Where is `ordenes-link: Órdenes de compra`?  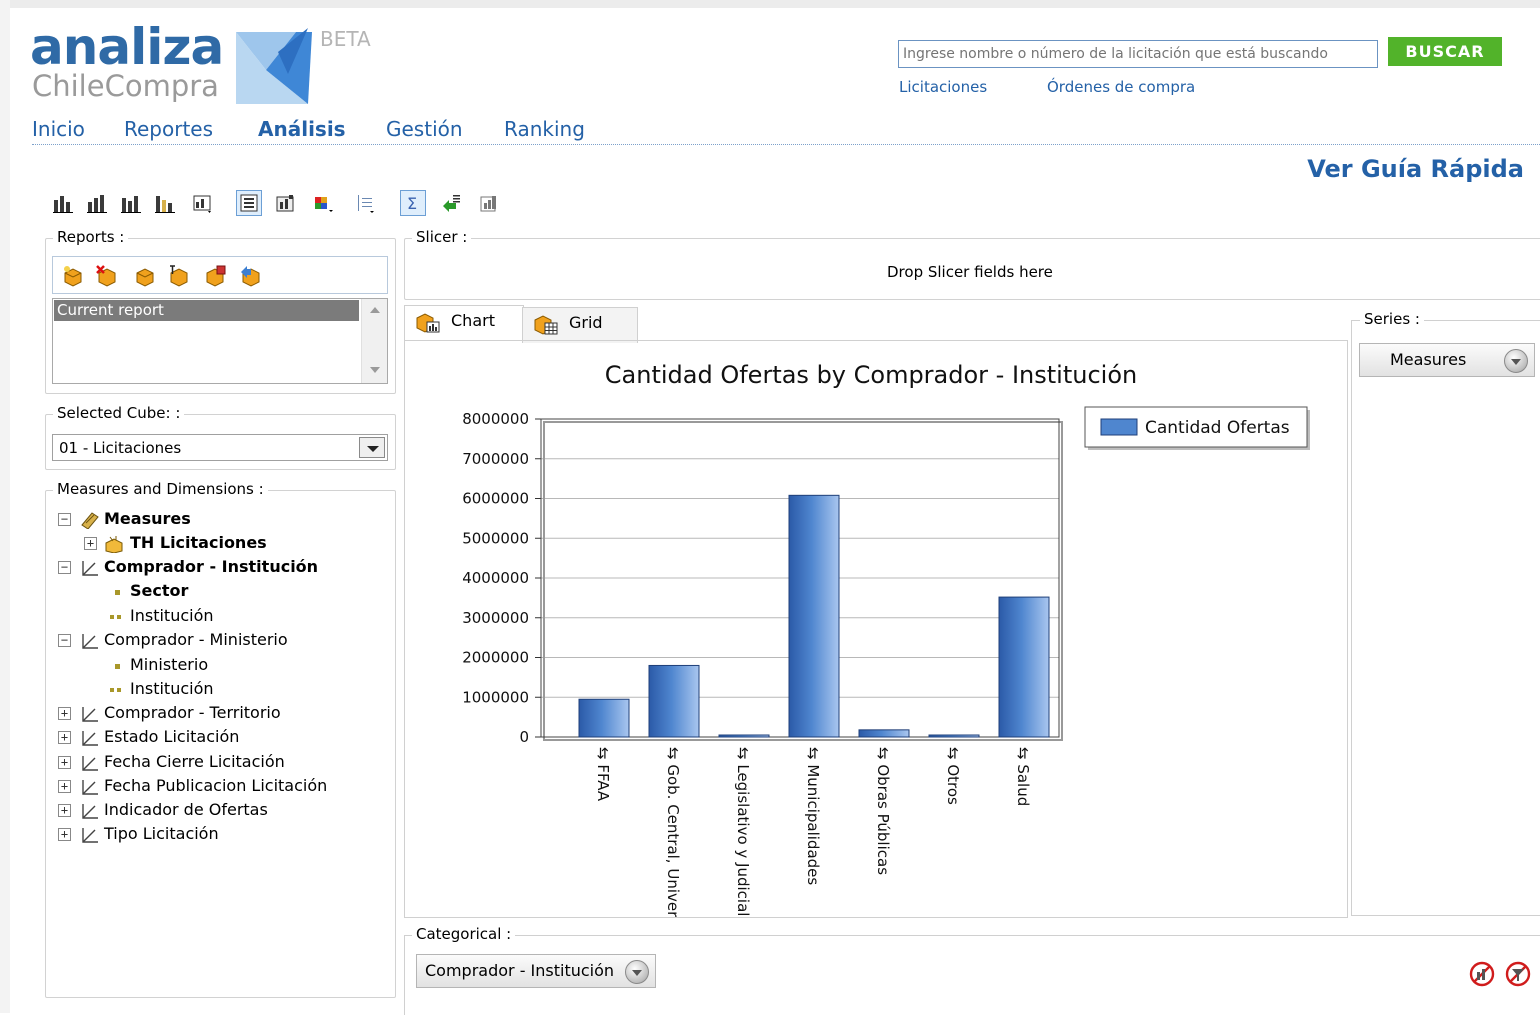 ordenes-link: Órdenes de compra is located at coordinates (1121, 87).